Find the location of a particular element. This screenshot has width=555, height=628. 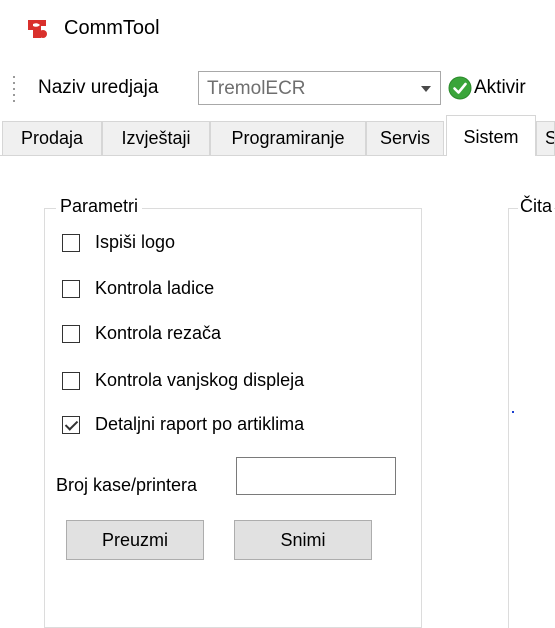

drawer-control-checkbox is located at coordinates (71, 289).